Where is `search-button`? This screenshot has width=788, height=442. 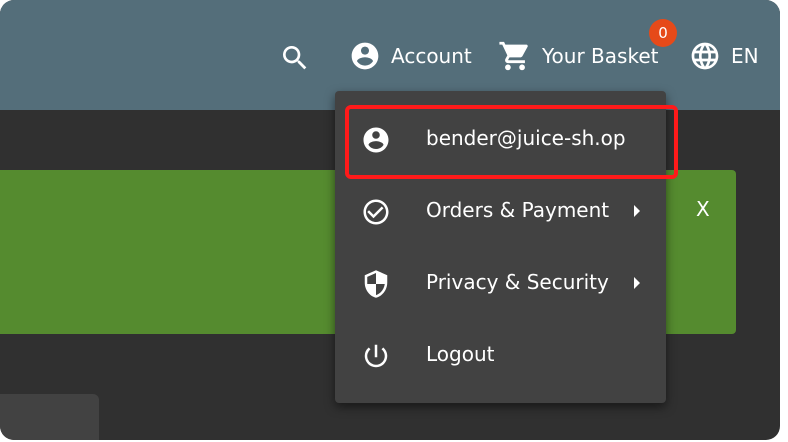
search-button is located at coordinates (295, 58).